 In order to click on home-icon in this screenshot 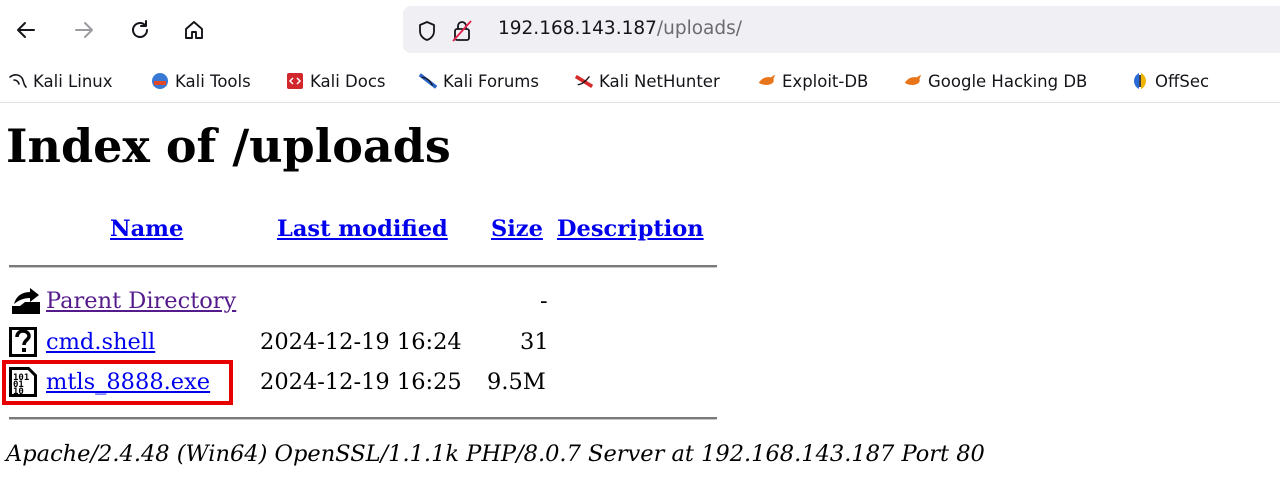, I will do `click(194, 30)`.